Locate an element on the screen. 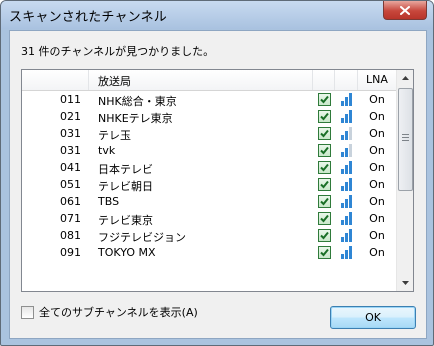 This screenshot has width=434, height=346. header-column-check is located at coordinates (324, 80).